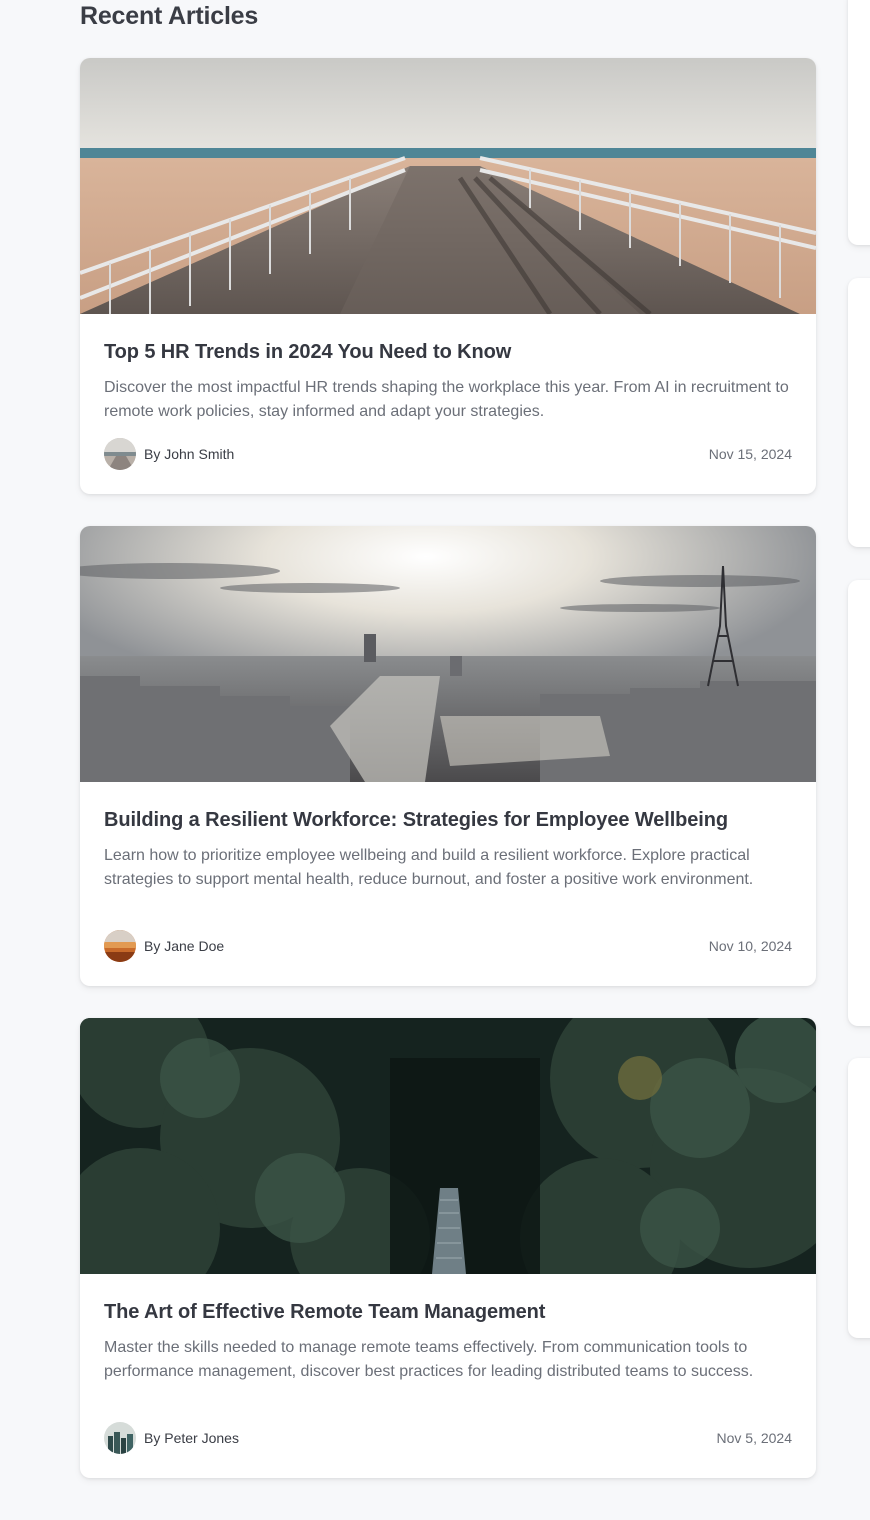 This screenshot has width=870, height=1520. Describe the element at coordinates (169, 16) in the screenshot. I see `section-title: Recent Articles` at that location.